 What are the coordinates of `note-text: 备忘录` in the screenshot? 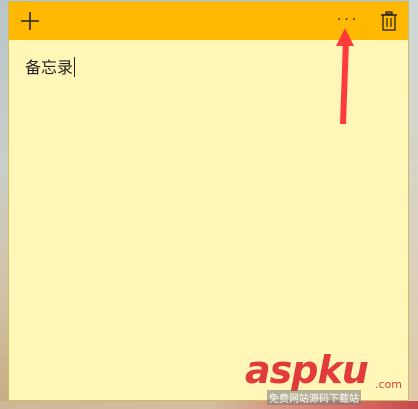 It's located at (49, 67).